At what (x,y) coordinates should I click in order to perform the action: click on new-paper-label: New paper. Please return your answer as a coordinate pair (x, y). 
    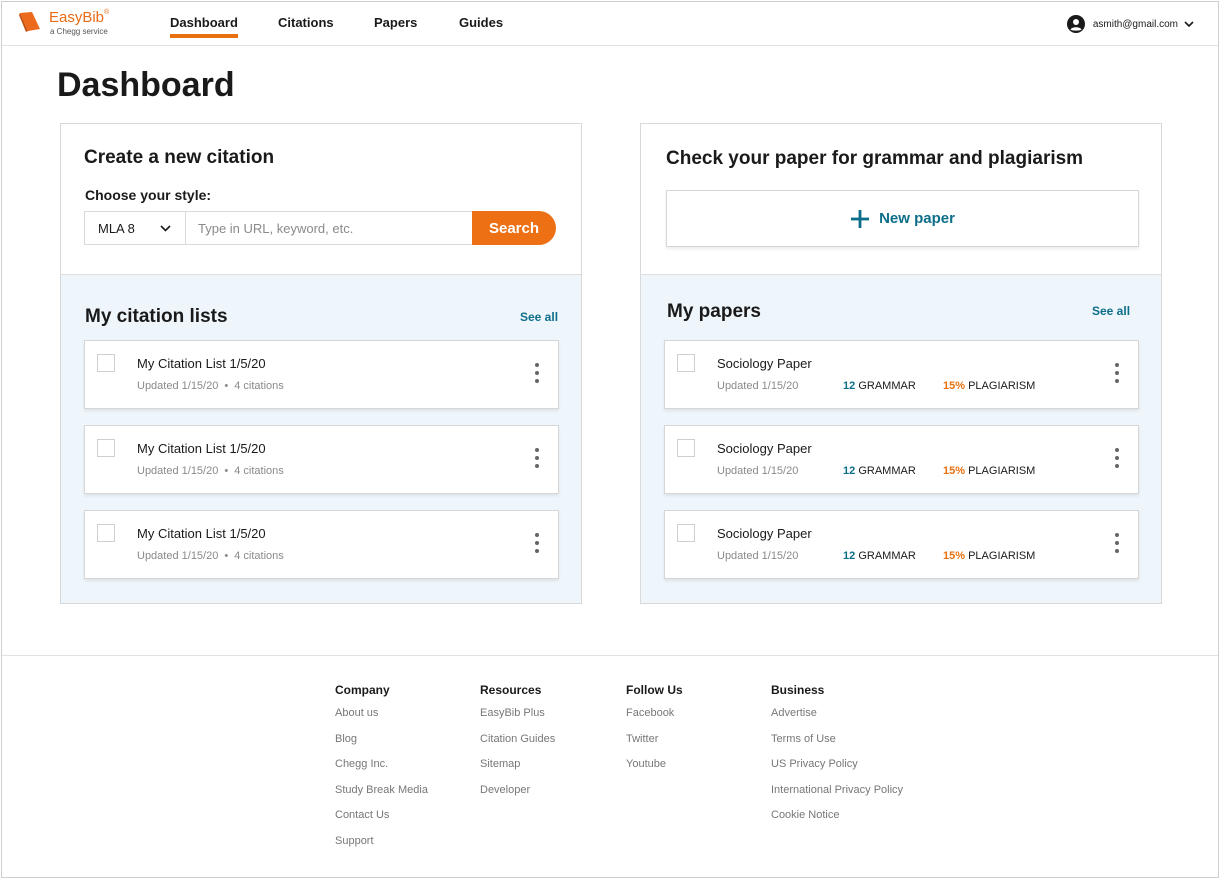
    Looking at the image, I should click on (917, 218).